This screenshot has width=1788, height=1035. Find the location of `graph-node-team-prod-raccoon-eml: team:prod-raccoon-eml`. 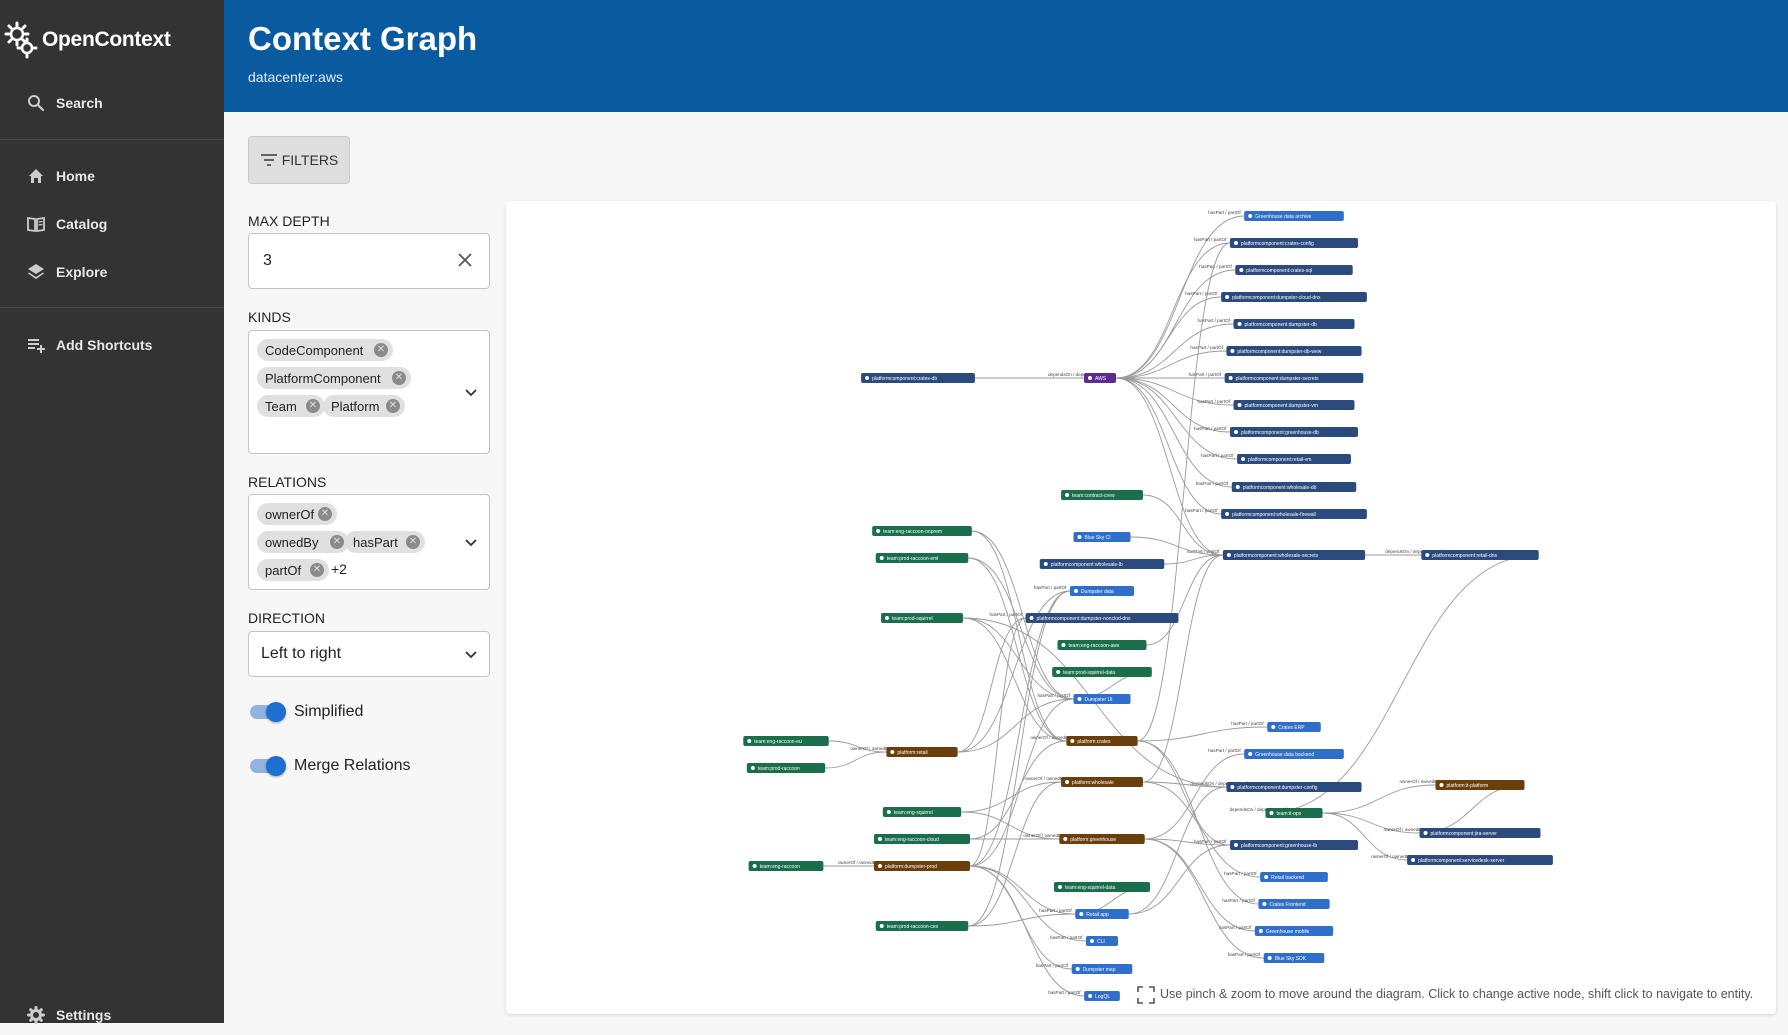

graph-node-team-prod-raccoon-eml: team:prod-raccoon-eml is located at coordinates (922, 558).